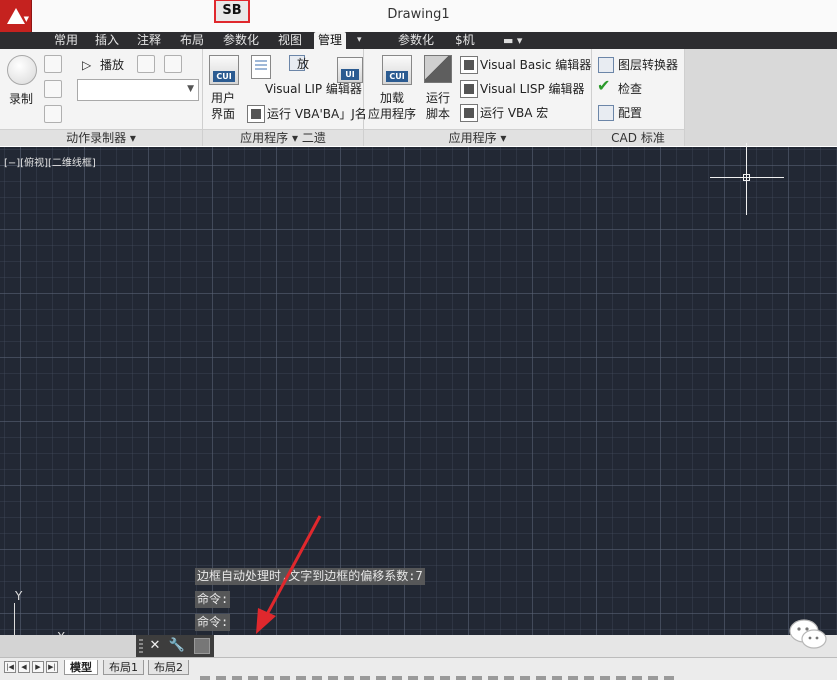 Image resolution: width=837 pixels, height=680 pixels. What do you see at coordinates (149, 40) in the screenshot?
I see `tab-annotate: 注释` at bounding box center [149, 40].